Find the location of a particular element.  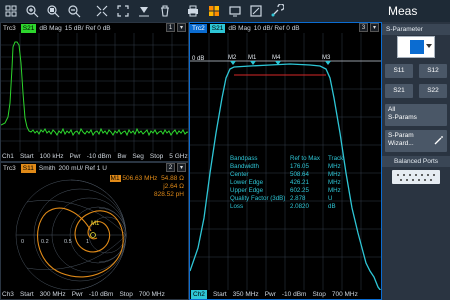

seg-label: Seg is located at coordinates (138, 156).